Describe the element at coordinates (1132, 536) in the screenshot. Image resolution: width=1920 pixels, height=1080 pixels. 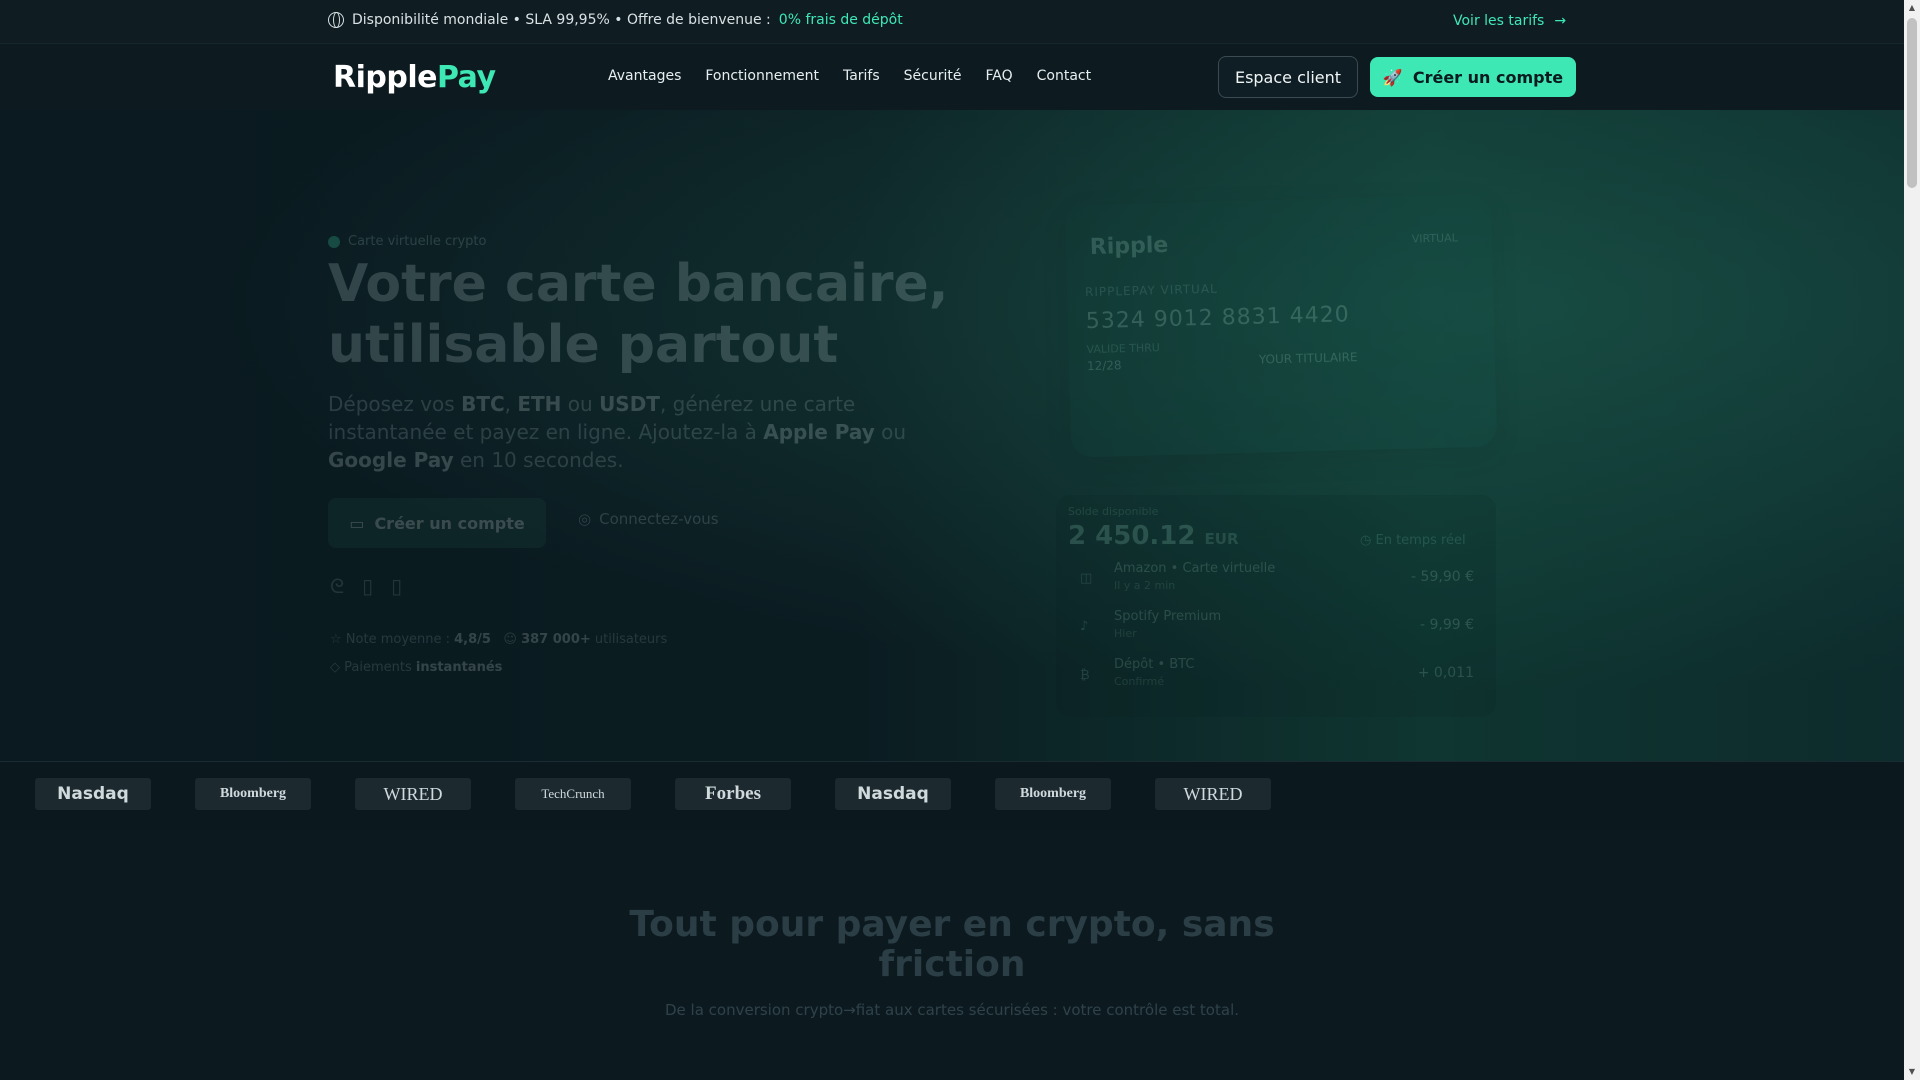
I see `balance-value: 2 450.12` at that location.